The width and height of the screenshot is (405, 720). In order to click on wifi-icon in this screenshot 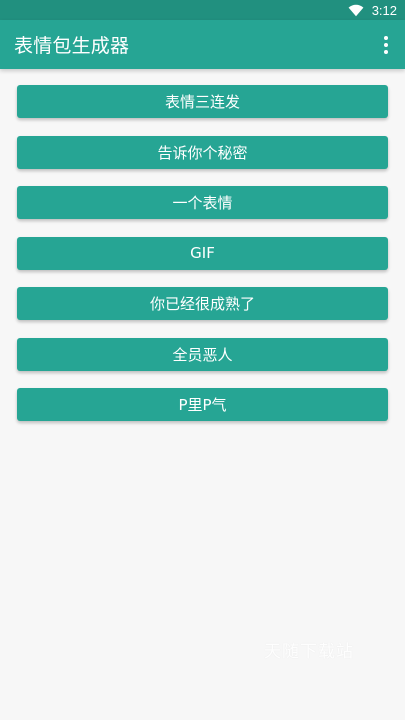, I will do `click(356, 10)`.